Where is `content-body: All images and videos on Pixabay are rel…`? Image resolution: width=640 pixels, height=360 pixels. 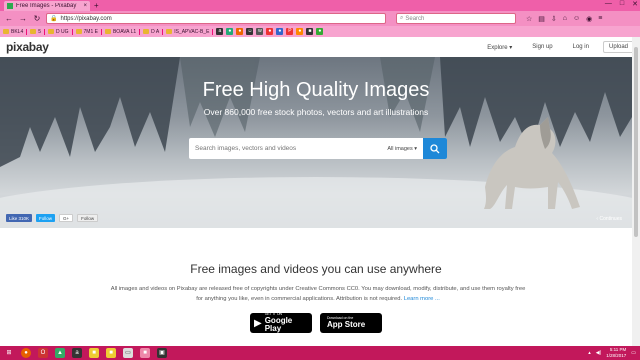
content-body: All images and videos on Pixabay are rel… is located at coordinates (318, 294).